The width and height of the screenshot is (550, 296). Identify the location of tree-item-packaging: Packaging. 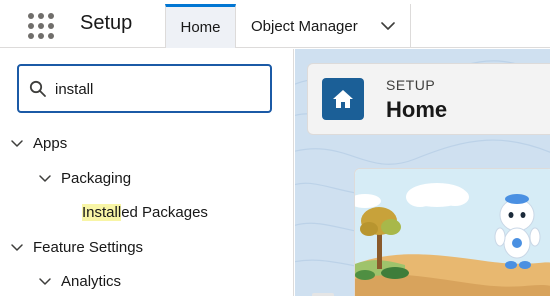
(84, 178).